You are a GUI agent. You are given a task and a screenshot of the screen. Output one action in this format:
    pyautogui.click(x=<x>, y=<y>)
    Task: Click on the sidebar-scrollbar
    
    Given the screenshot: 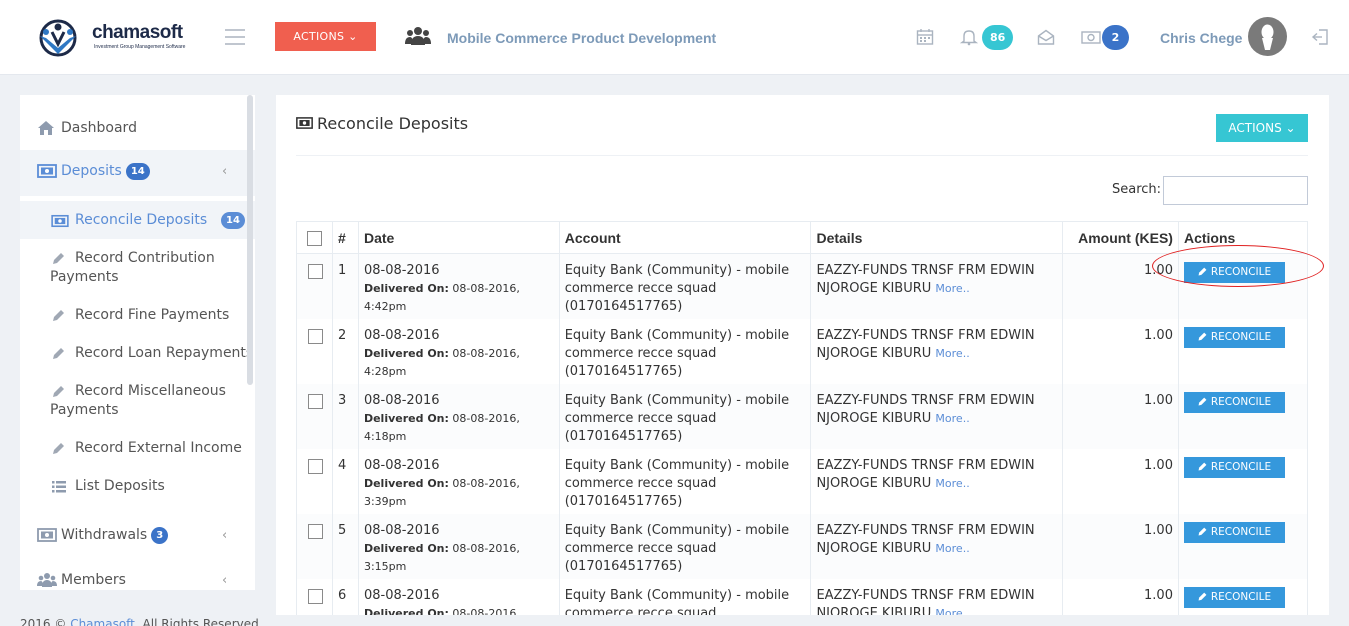 What is the action you would take?
    pyautogui.click(x=250, y=240)
    